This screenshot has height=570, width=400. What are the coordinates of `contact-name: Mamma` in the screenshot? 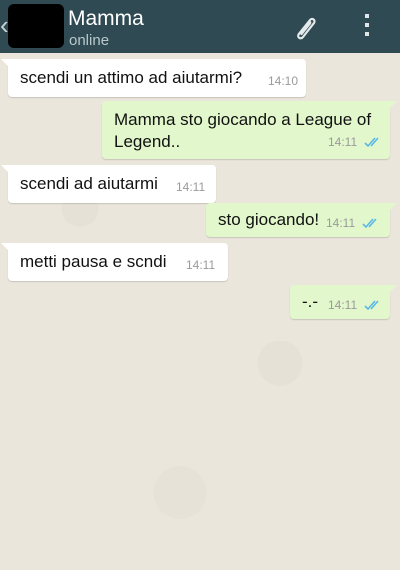 It's located at (106, 19).